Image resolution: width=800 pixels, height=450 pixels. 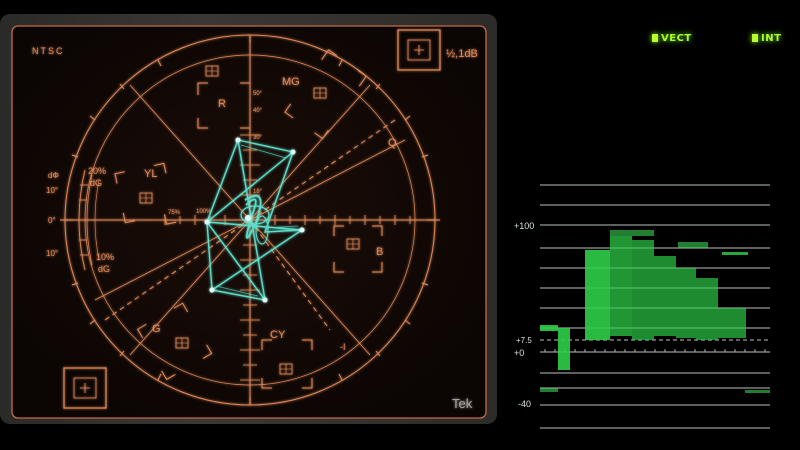 What do you see at coordinates (104, 269) in the screenshot?
I see `dg-label-bottom: dG` at bounding box center [104, 269].